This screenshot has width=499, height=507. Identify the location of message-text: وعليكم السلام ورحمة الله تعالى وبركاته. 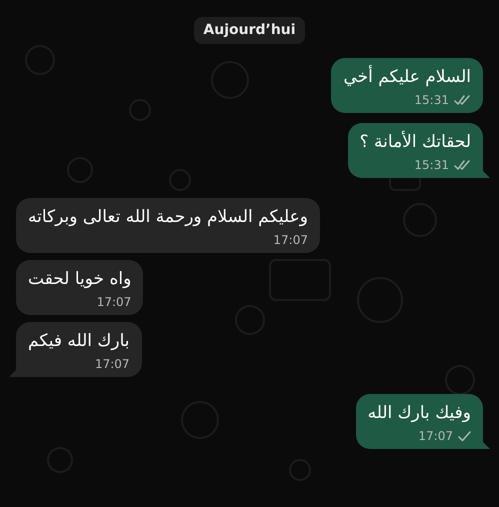
(168, 217).